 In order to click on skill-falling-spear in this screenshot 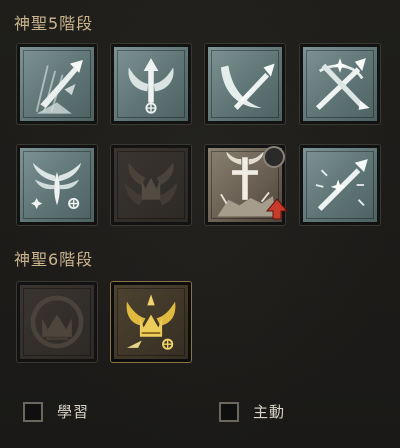, I will do `click(57, 84)`.